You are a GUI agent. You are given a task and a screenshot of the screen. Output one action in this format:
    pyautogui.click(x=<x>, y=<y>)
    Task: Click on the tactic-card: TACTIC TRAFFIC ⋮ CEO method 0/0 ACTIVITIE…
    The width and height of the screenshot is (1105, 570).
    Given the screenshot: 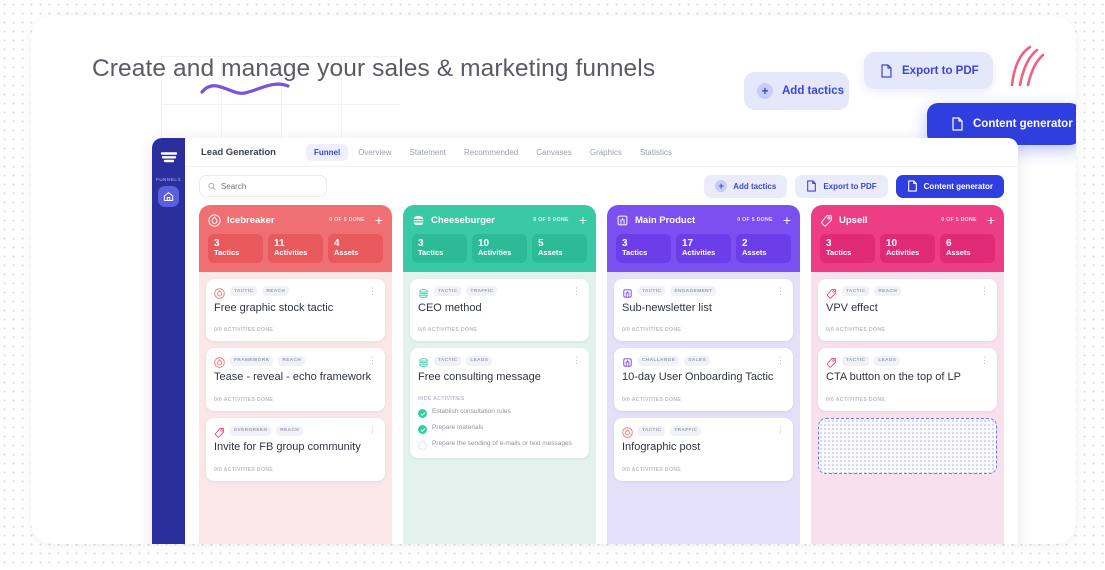 What is the action you would take?
    pyautogui.click(x=499, y=310)
    